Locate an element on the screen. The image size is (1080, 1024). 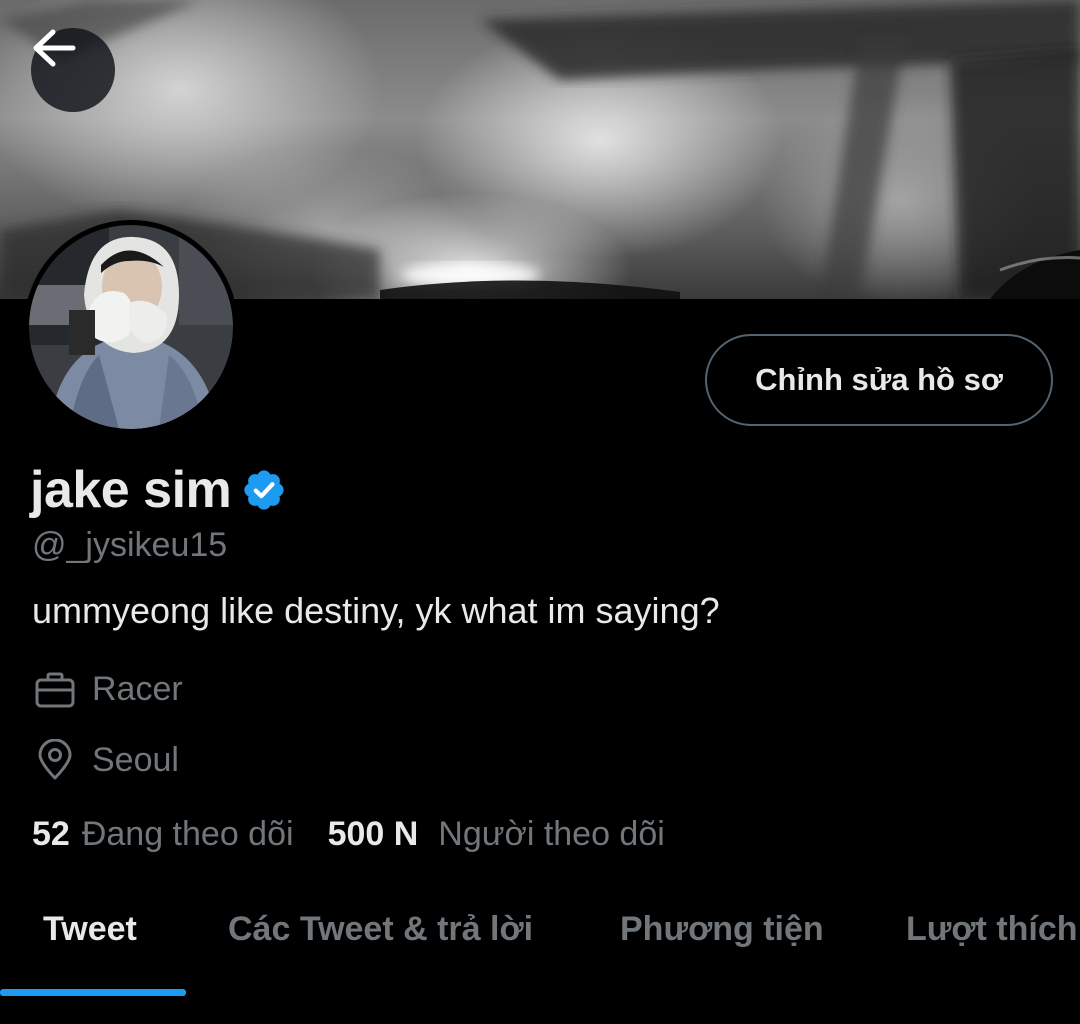
tab-tweets: Tweet is located at coordinates (90, 929).